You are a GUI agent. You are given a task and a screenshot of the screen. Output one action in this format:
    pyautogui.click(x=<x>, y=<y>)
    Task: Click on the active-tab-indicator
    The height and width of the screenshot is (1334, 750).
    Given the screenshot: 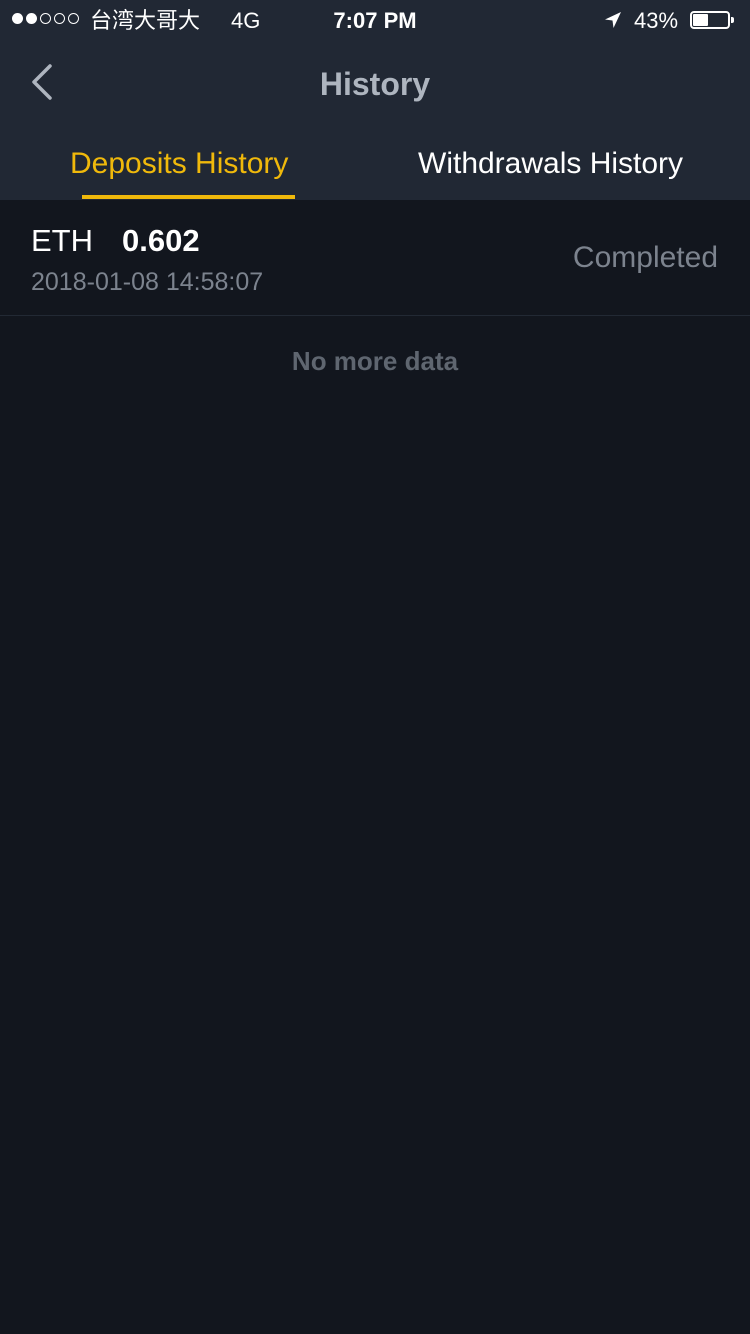 What is the action you would take?
    pyautogui.click(x=188, y=197)
    